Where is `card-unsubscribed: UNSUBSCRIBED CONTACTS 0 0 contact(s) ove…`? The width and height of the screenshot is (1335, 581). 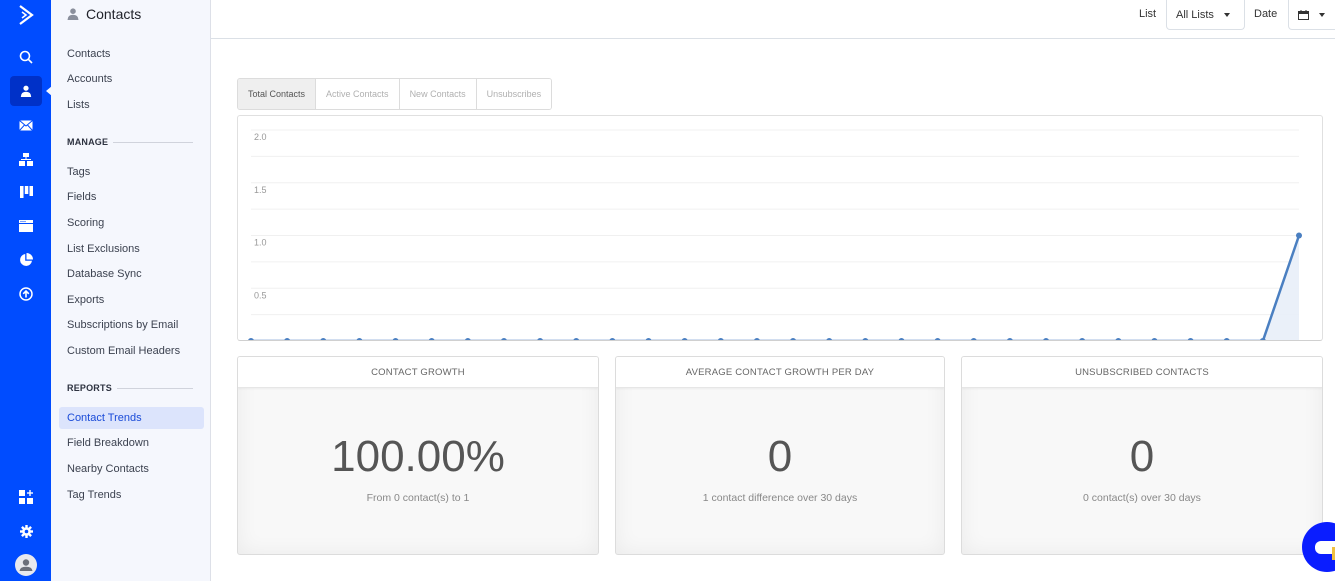 card-unsubscribed: UNSUBSCRIBED CONTACTS 0 0 contact(s) ove… is located at coordinates (1142, 455).